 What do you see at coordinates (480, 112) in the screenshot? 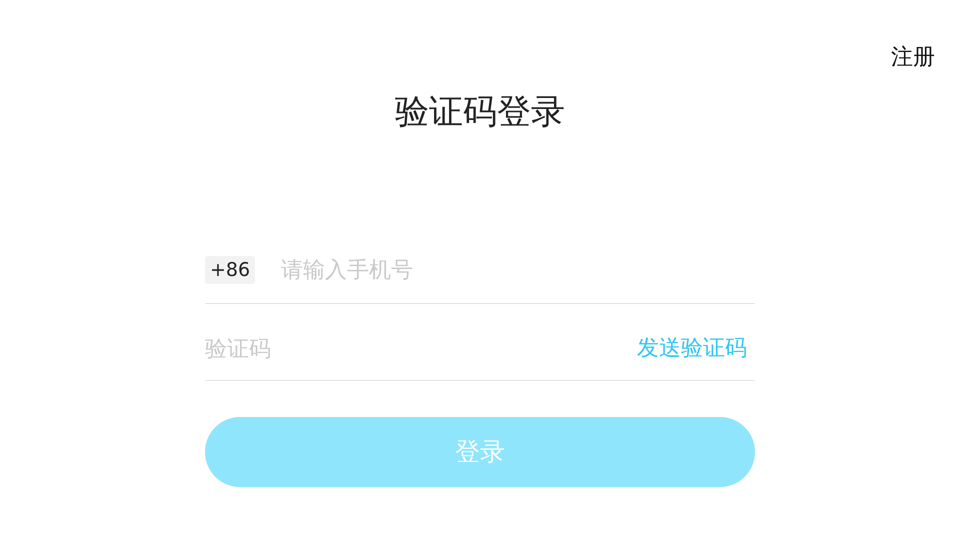
I see `page-title: 验证码登录` at bounding box center [480, 112].